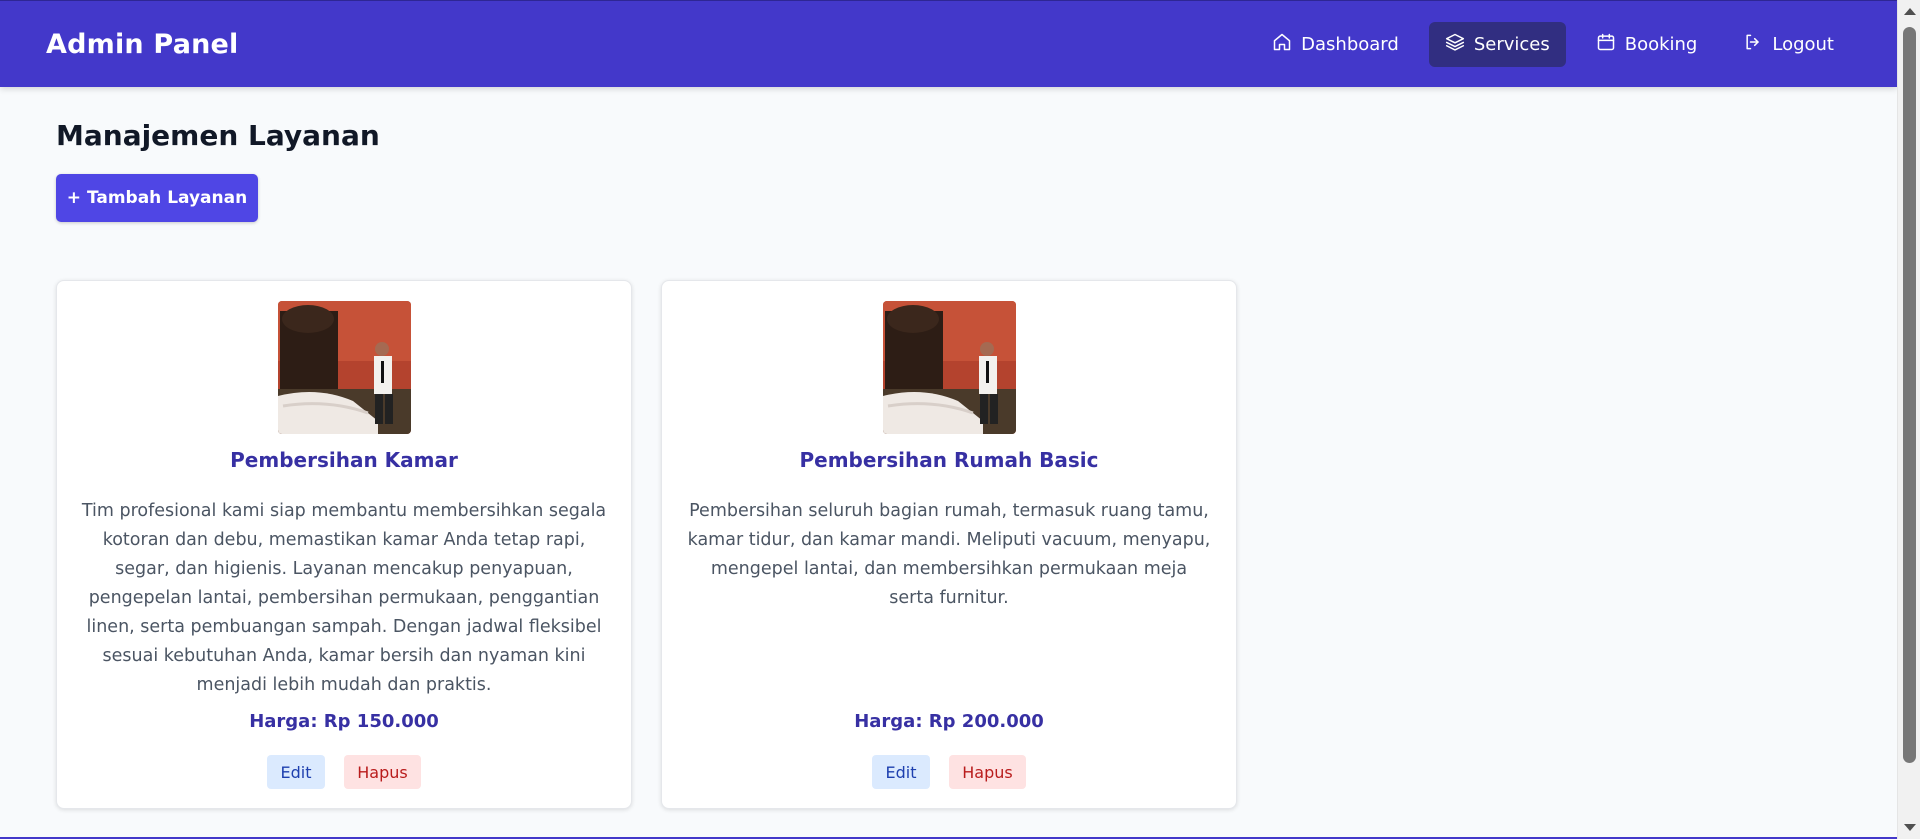 The height and width of the screenshot is (839, 1920). What do you see at coordinates (949, 721) in the screenshot?
I see `service-price: Harga: Rp 200.000` at bounding box center [949, 721].